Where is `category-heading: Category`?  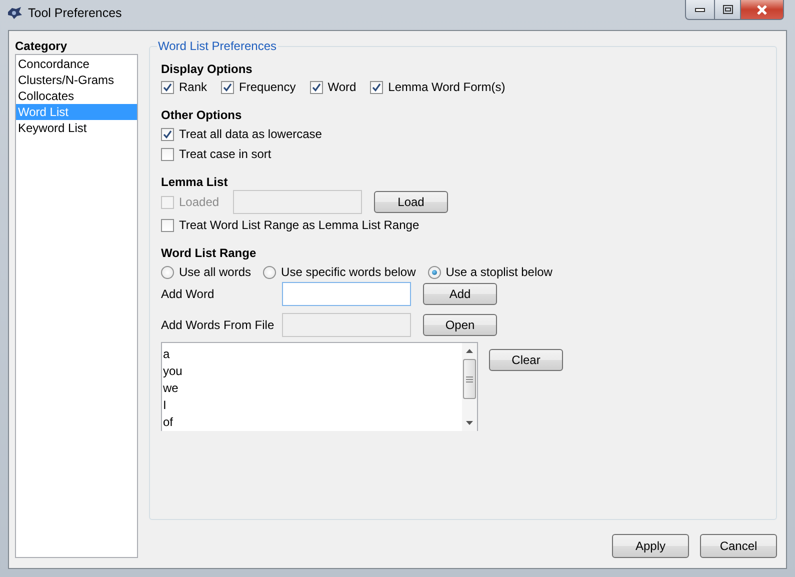 category-heading: Category is located at coordinates (41, 46).